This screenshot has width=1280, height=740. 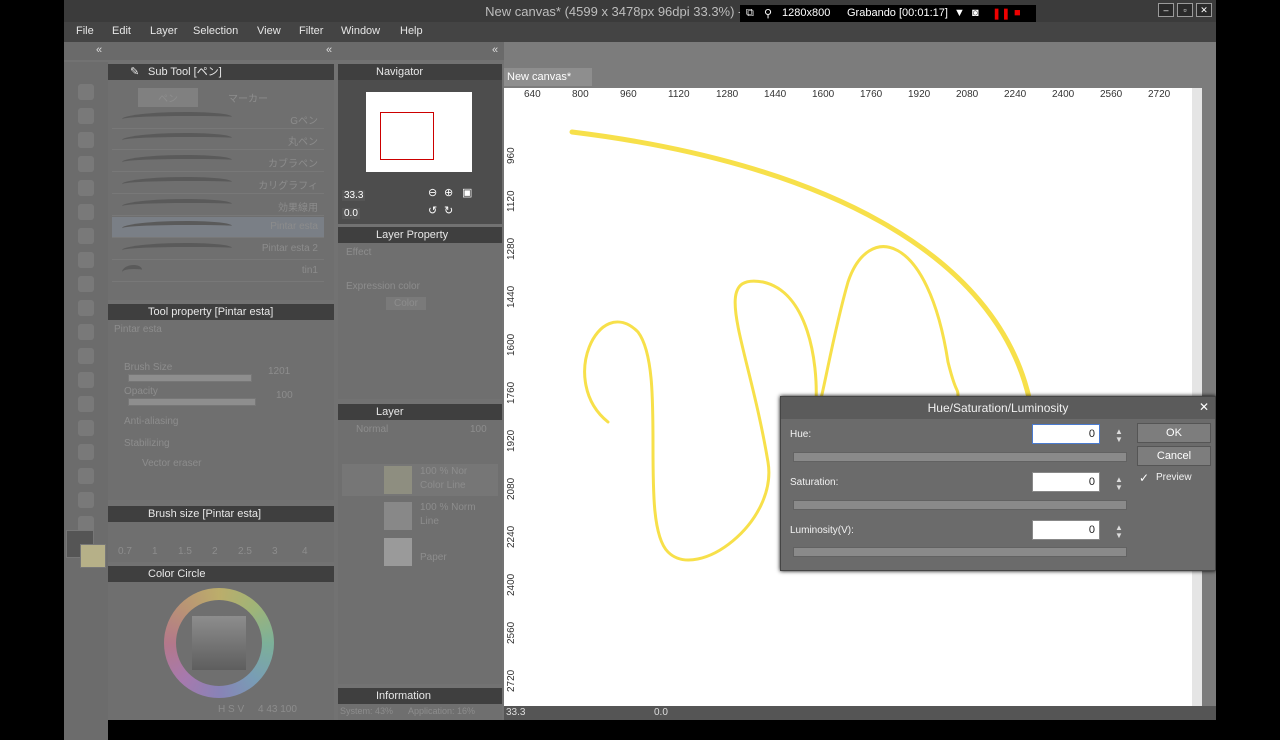 What do you see at coordinates (478, 429) in the screenshot?
I see `layer-opacity: 100` at bounding box center [478, 429].